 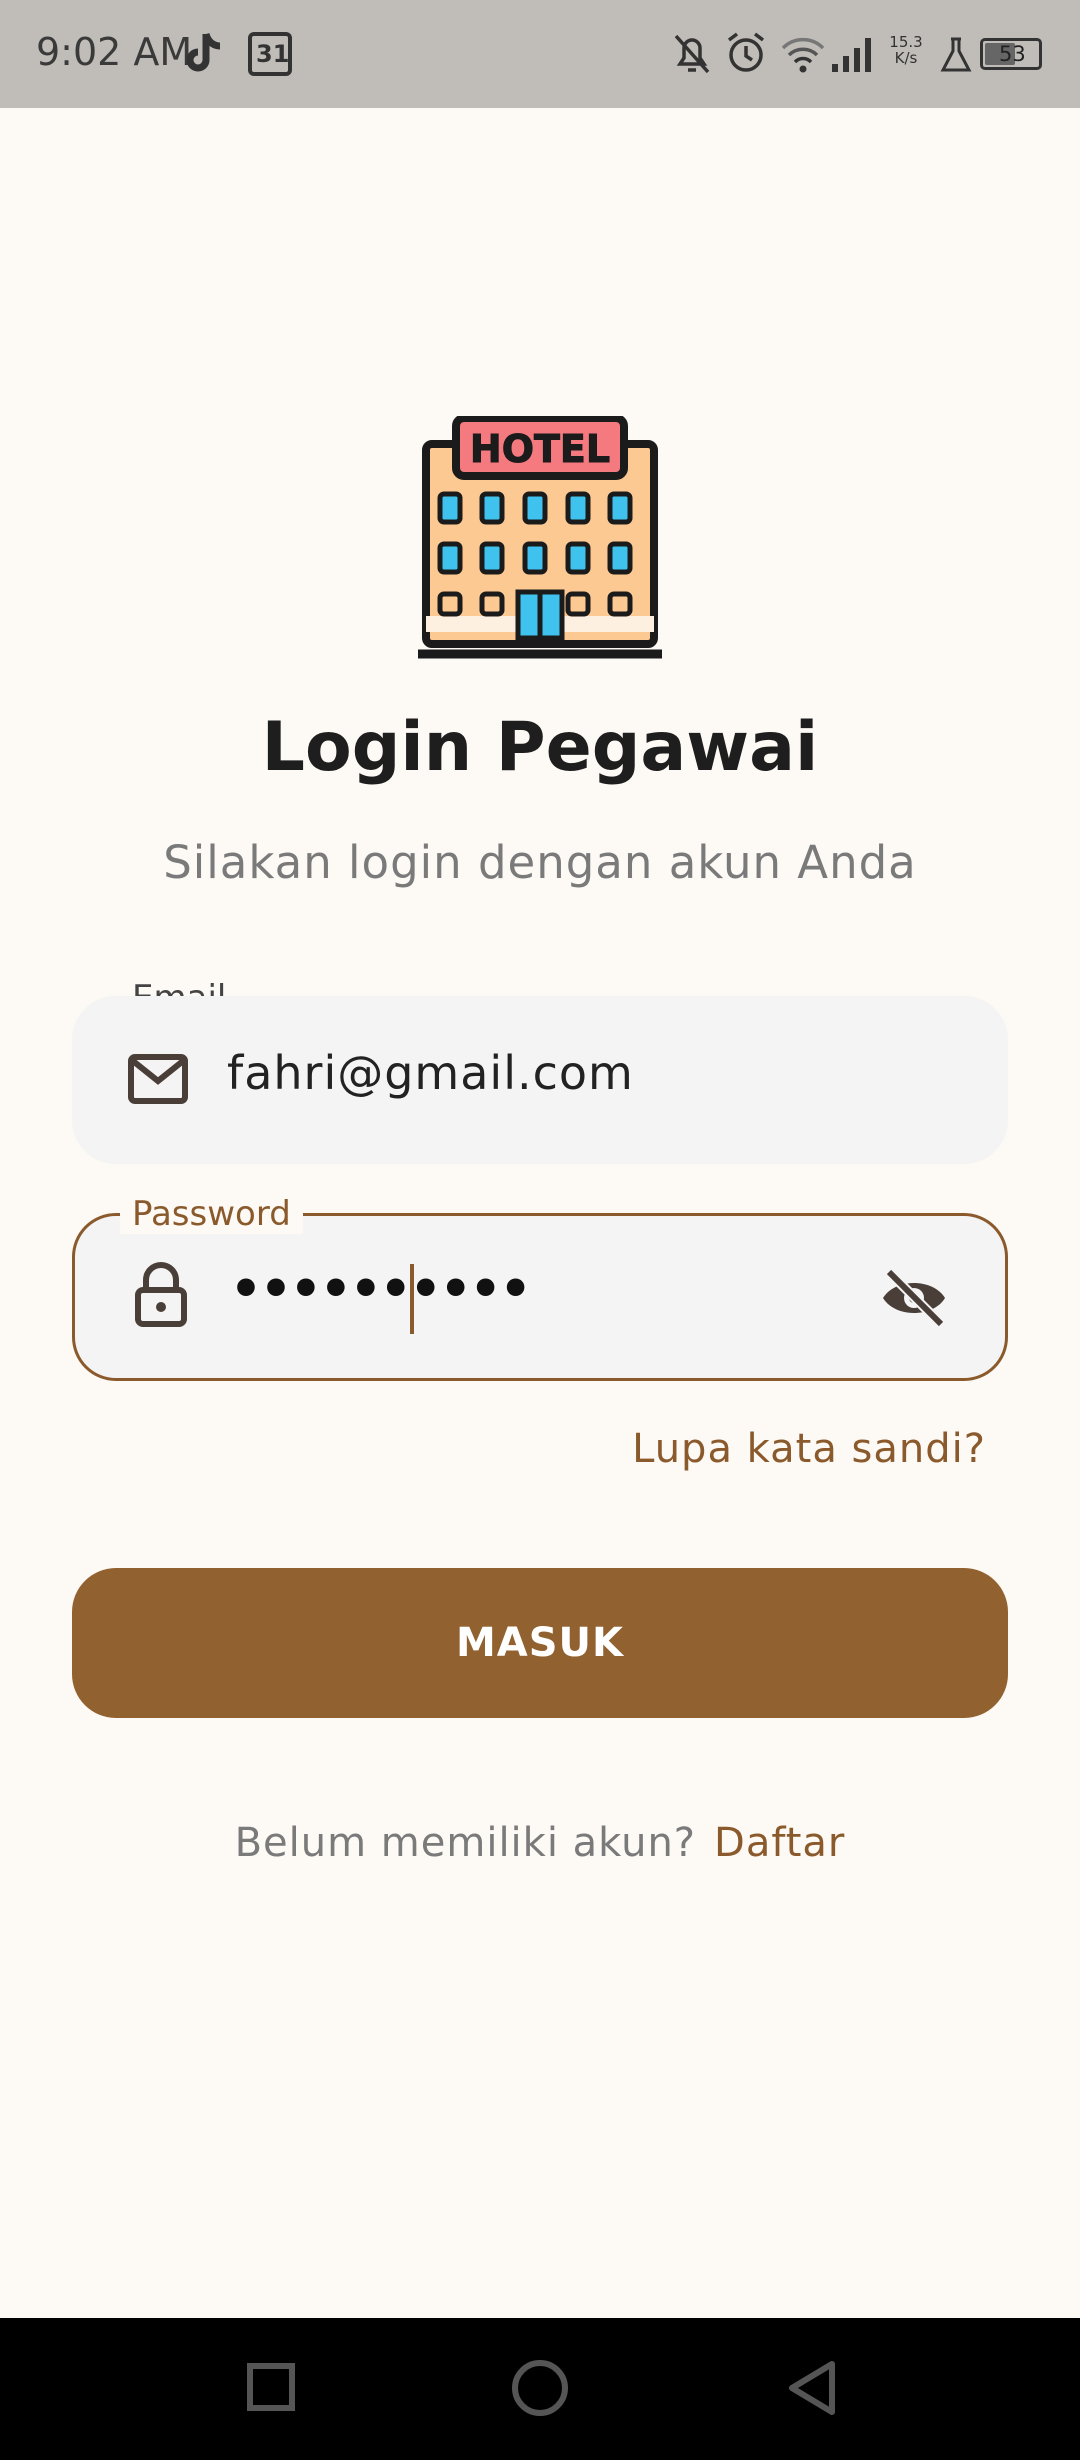 I want to click on tiktok-icon, so click(x=203, y=52).